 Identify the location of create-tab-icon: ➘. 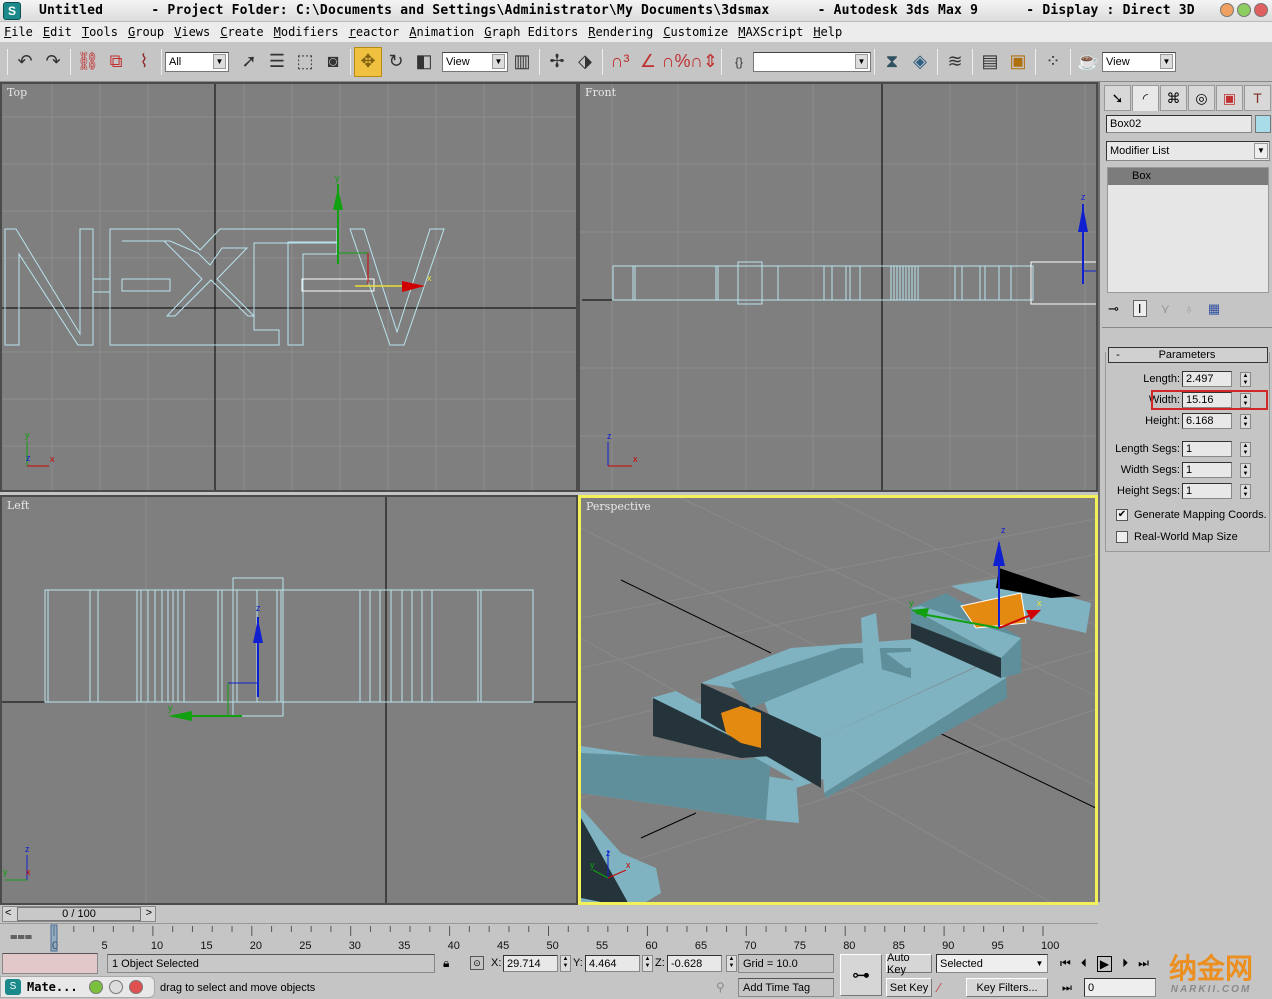
(1117, 98).